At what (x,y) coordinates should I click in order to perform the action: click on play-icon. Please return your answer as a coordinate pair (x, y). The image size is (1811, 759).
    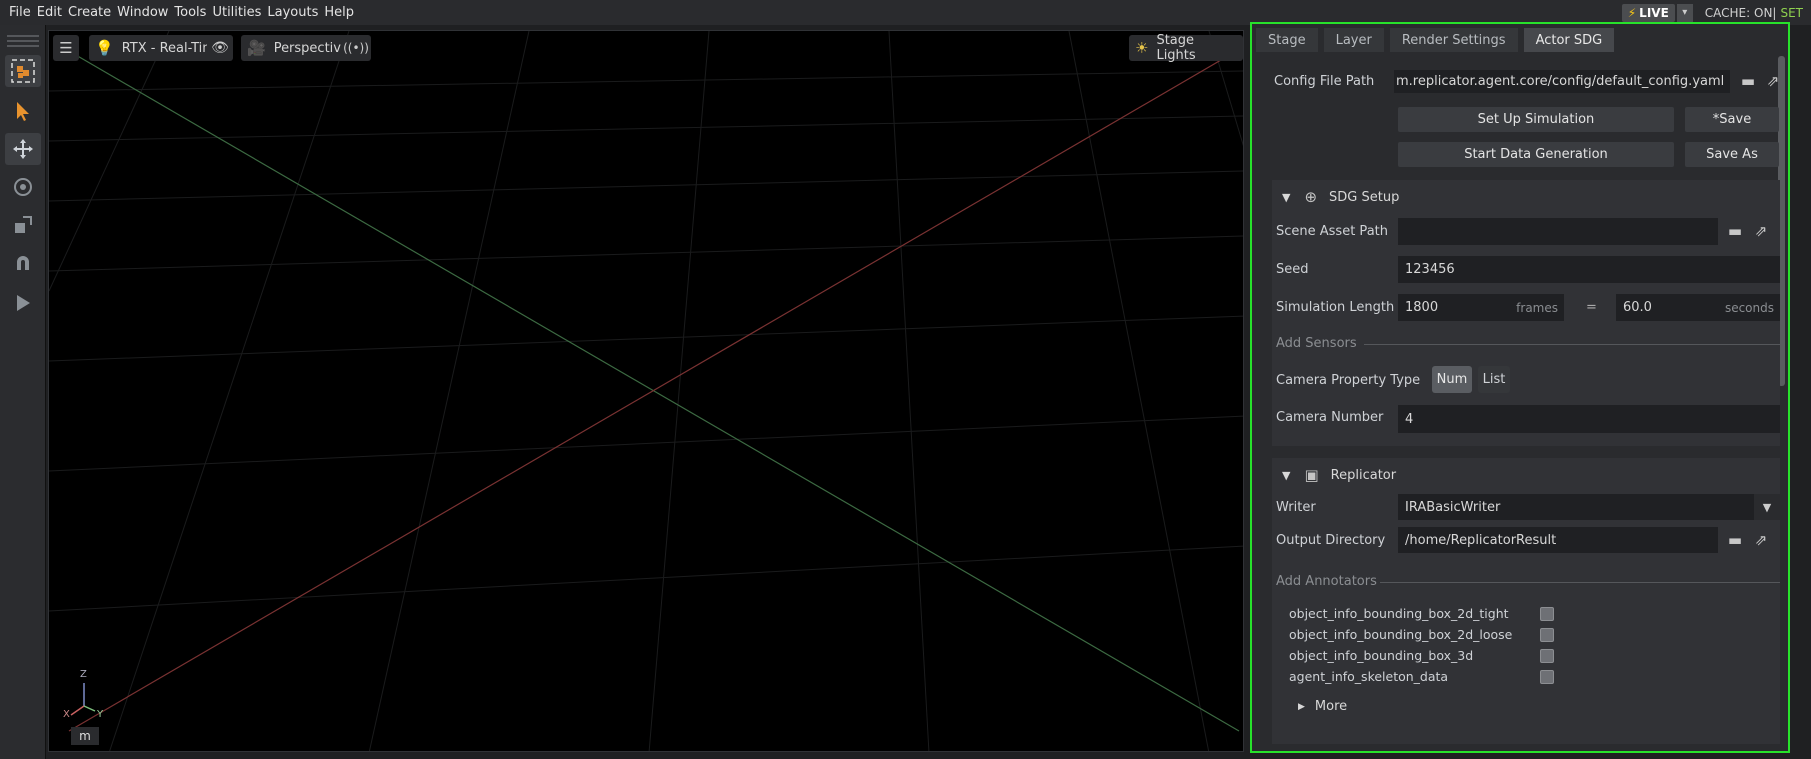
    Looking at the image, I should click on (23, 303).